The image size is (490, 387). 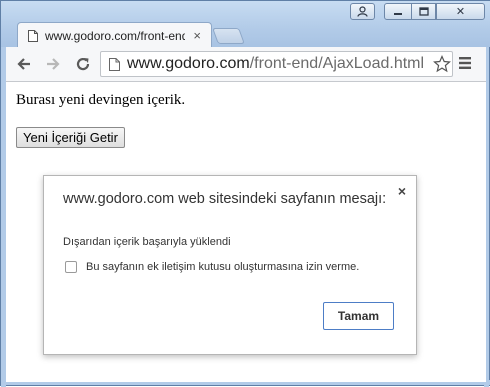 I want to click on user-icon, so click(x=362, y=11).